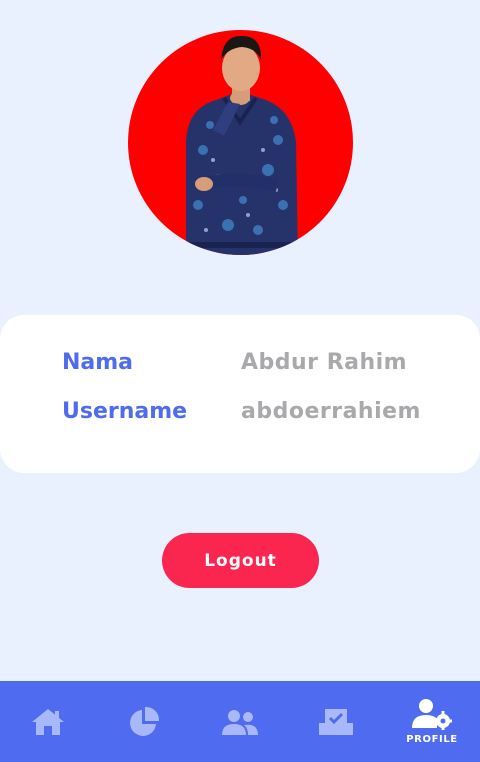 This screenshot has width=480, height=762. I want to click on home-icon, so click(48, 721).